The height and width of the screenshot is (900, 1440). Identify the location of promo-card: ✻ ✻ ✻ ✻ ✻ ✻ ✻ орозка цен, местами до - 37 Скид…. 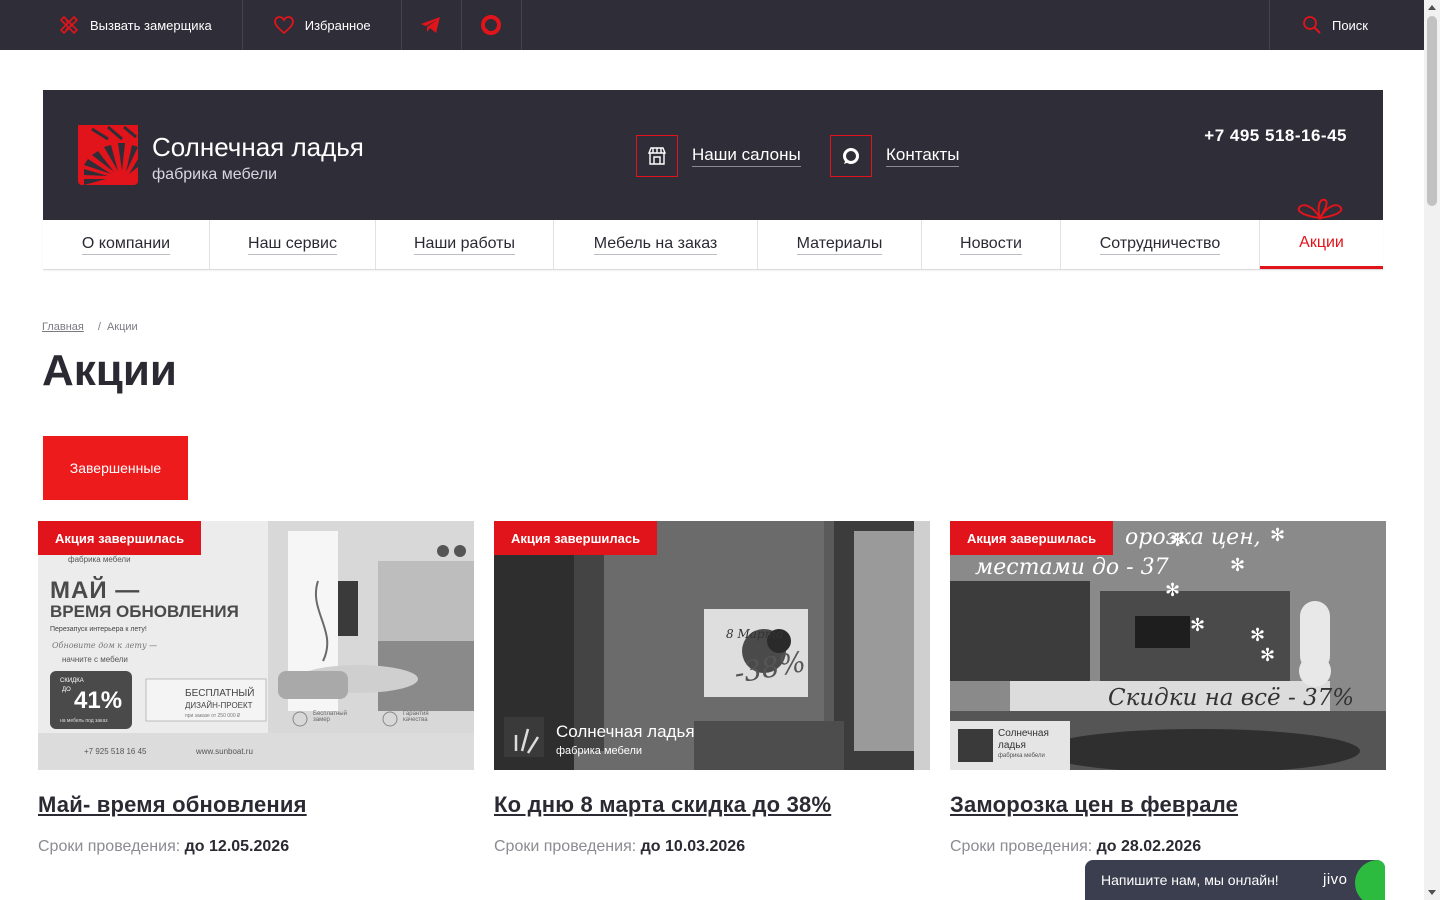
(1168, 688).